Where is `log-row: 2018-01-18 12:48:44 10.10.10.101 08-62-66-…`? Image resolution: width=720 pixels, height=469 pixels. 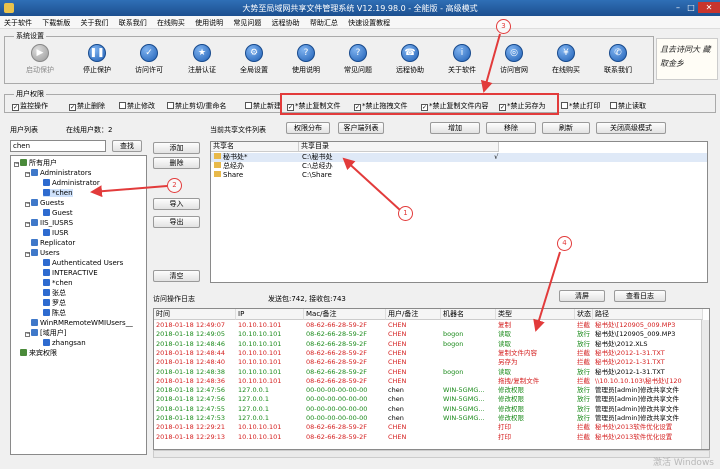 log-row: 2018-01-18 12:48:44 10.10.10.101 08-62-66-… is located at coordinates (431, 353).